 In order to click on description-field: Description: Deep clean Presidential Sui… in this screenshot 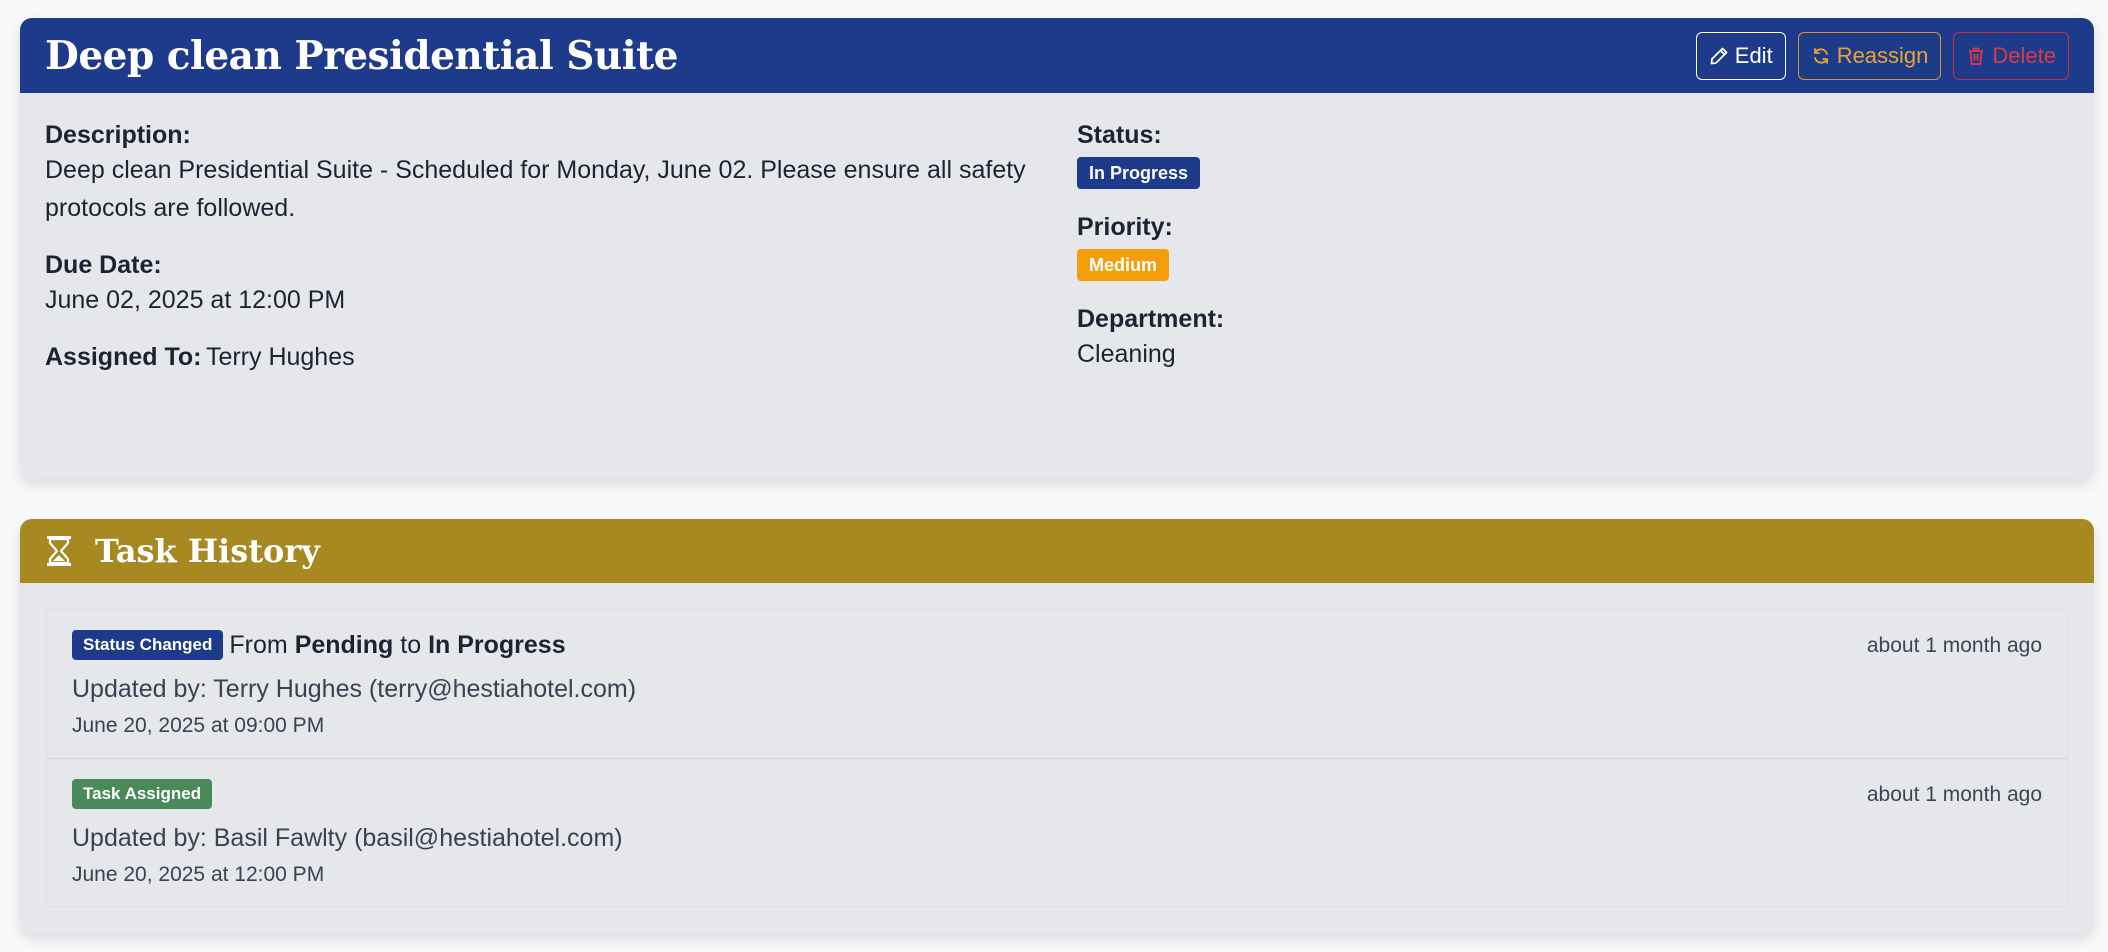, I will do `click(561, 173)`.